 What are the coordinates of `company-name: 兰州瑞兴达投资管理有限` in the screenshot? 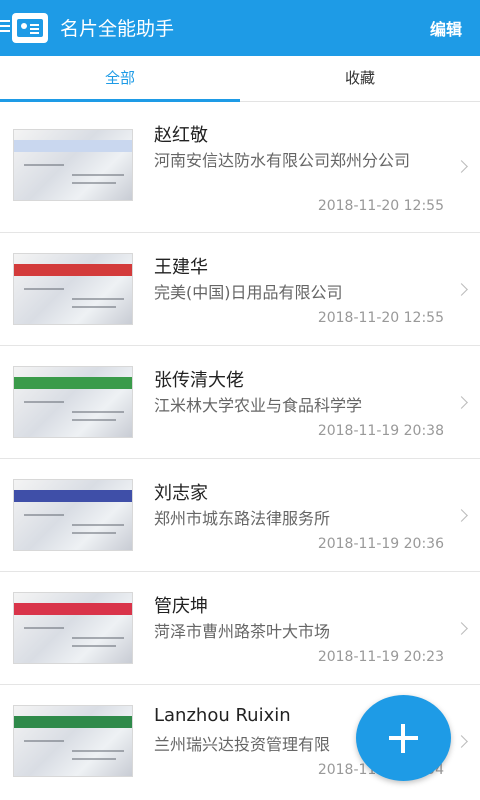 It's located at (242, 744).